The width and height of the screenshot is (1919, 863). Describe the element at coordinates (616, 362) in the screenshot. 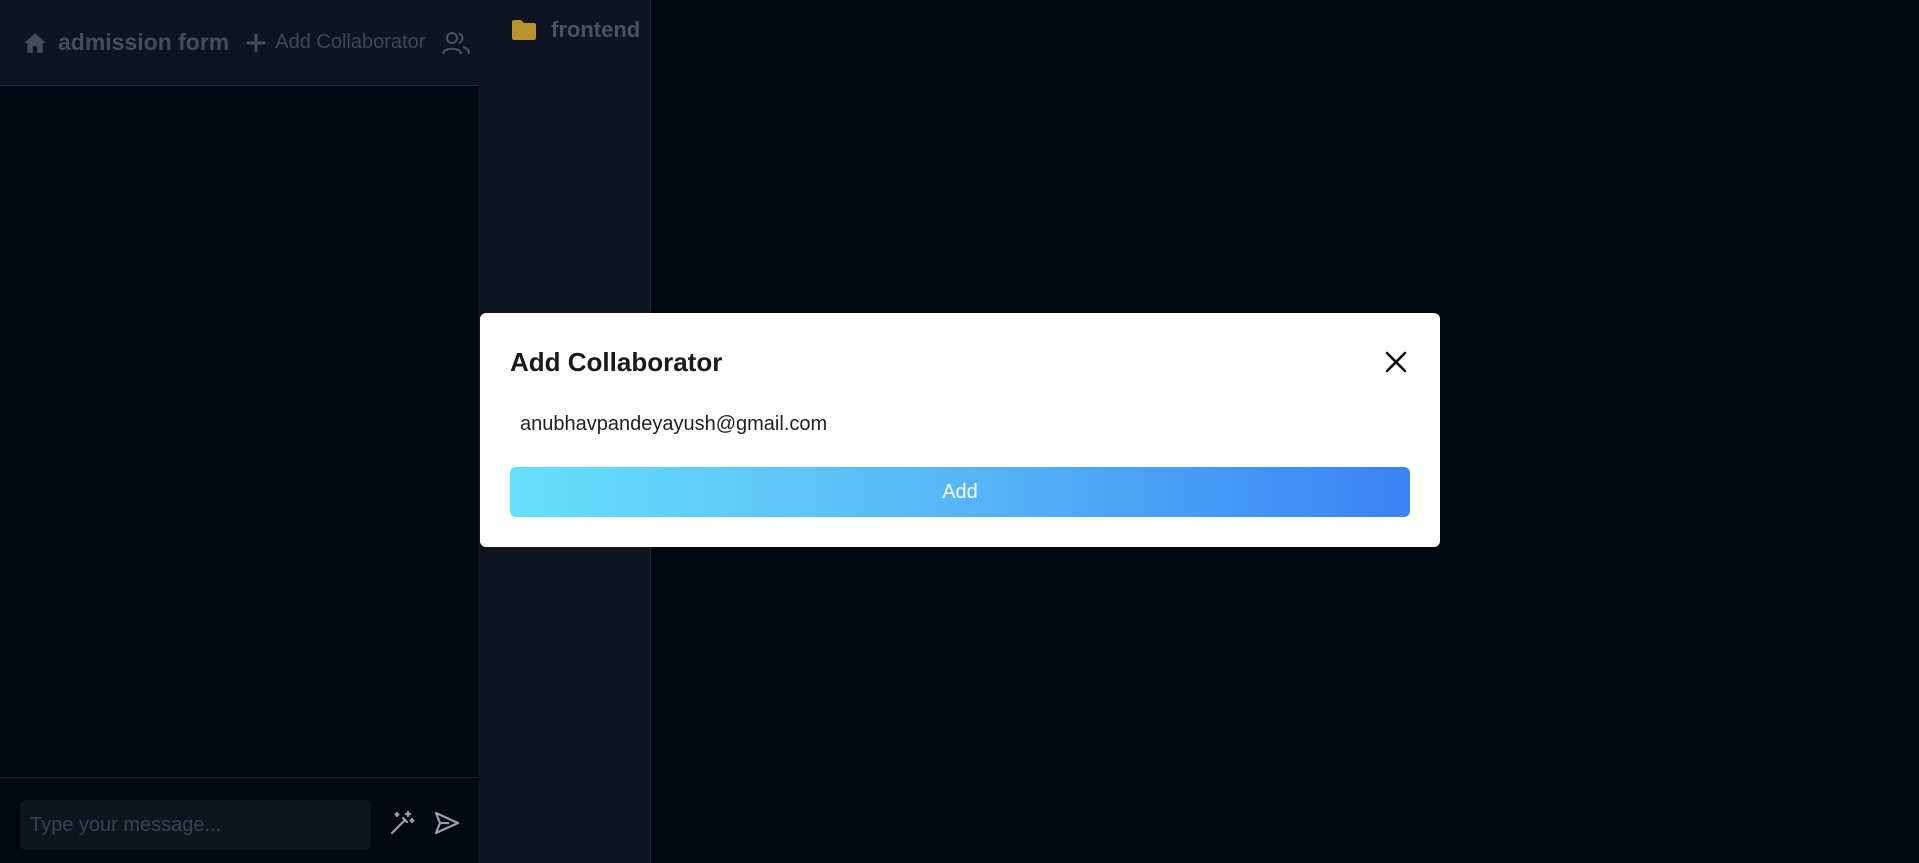

I see `modal-title: Add Collaborator` at that location.